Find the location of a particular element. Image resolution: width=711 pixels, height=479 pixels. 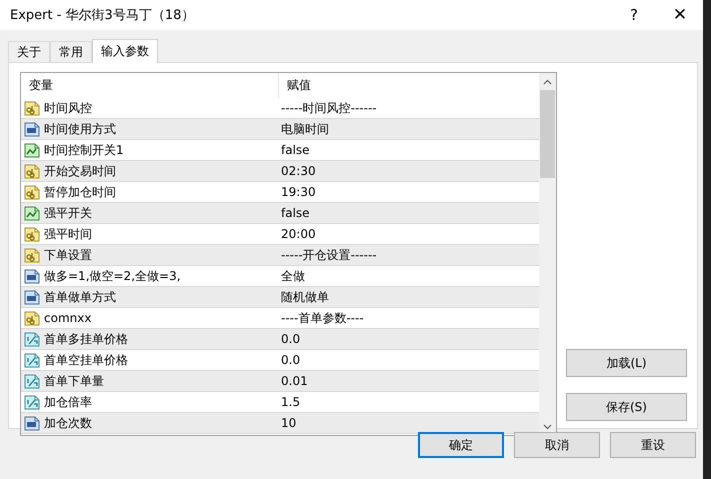

scroll-down-icon is located at coordinates (547, 427).